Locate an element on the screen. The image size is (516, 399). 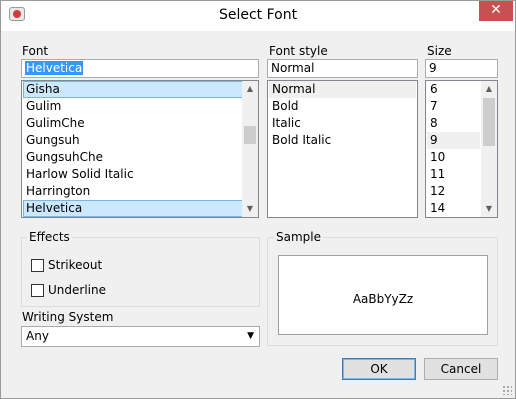
size-label: Size is located at coordinates (439, 51).